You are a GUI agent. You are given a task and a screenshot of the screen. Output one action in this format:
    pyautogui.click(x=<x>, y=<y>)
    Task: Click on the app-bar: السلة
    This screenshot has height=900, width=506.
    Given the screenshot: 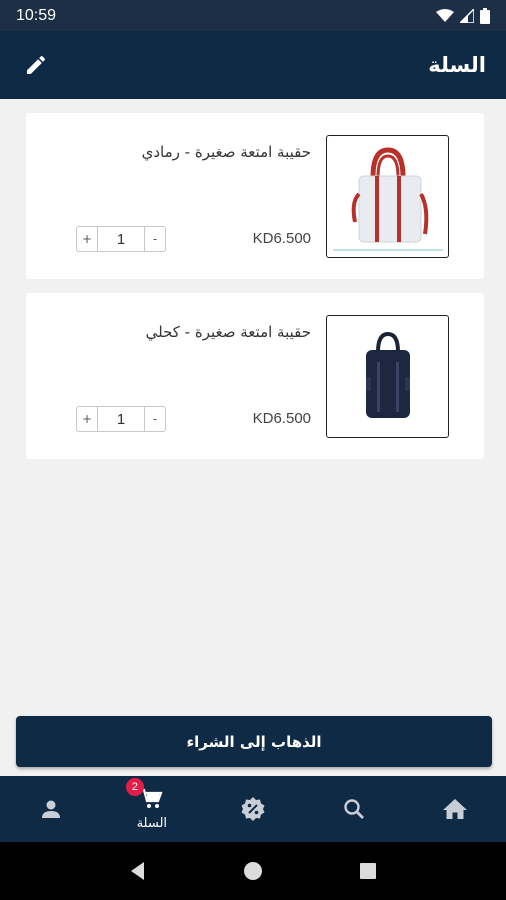 What is the action you would take?
    pyautogui.click(x=253, y=65)
    